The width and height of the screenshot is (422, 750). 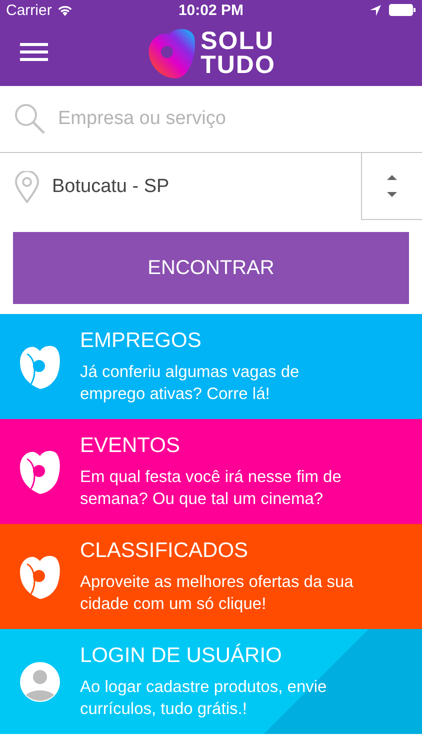 I want to click on card-title: LOGIN DE USUÁRIO, so click(x=181, y=656).